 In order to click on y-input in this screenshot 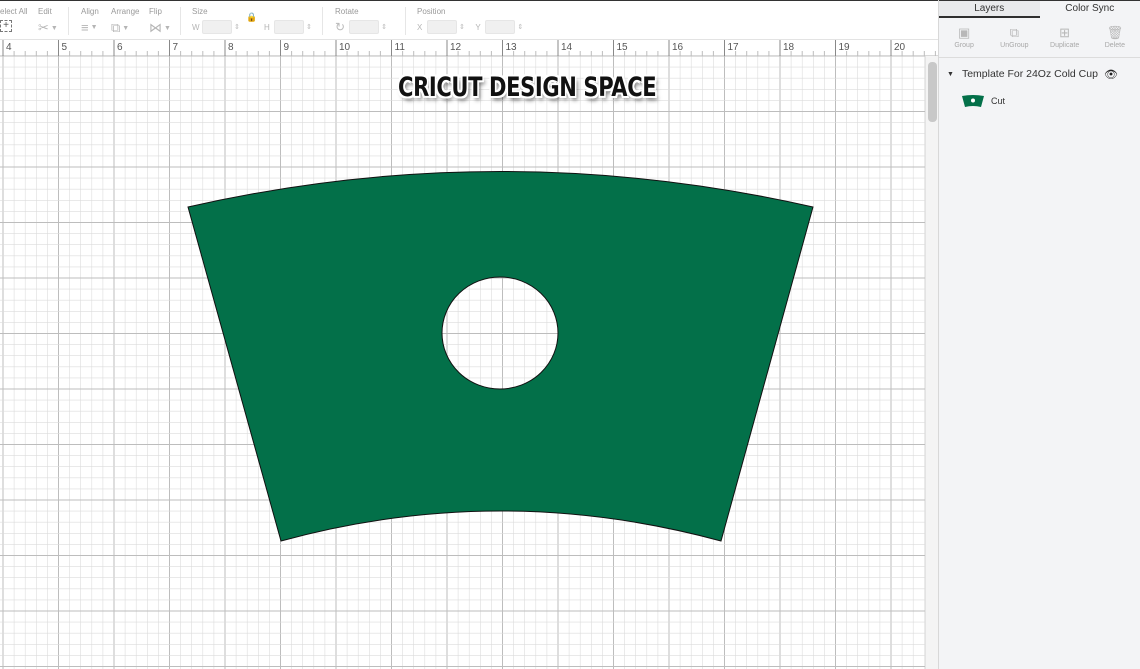, I will do `click(500, 27)`.